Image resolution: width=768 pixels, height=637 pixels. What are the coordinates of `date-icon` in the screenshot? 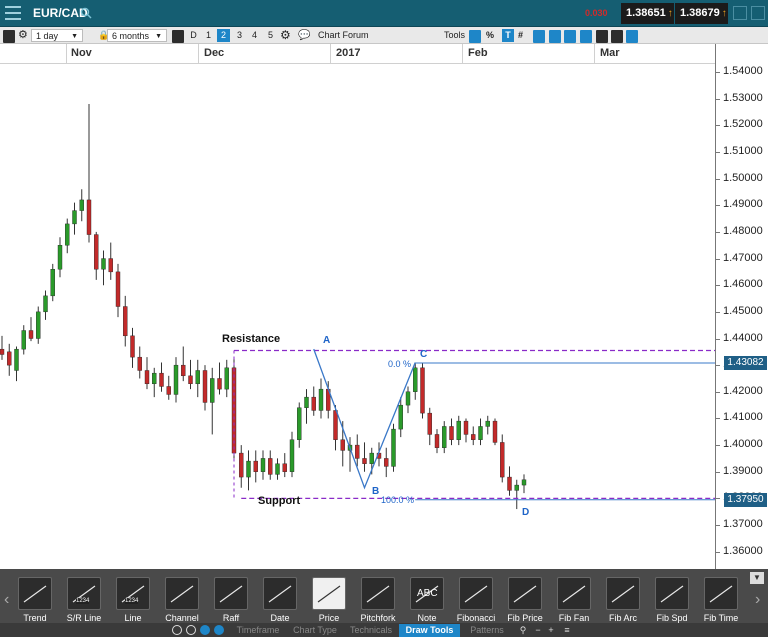 It's located at (280, 593).